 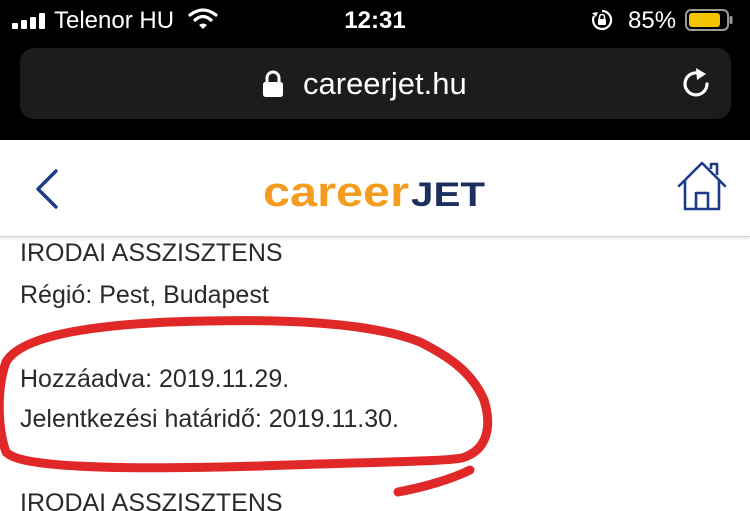 I want to click on careerjet-logo: career JET, so click(x=375, y=193).